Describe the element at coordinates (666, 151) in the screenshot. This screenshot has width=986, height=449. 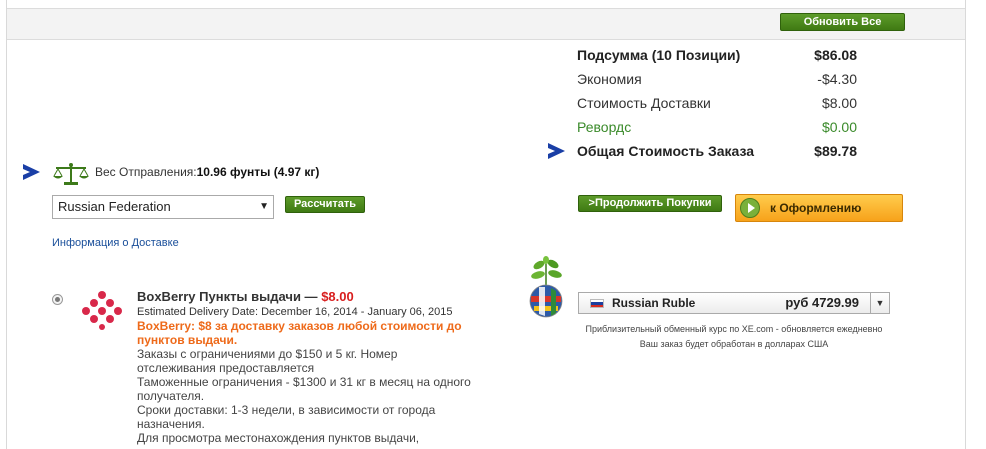
I see `order-total-label: Общая Стоимость Заказа` at that location.